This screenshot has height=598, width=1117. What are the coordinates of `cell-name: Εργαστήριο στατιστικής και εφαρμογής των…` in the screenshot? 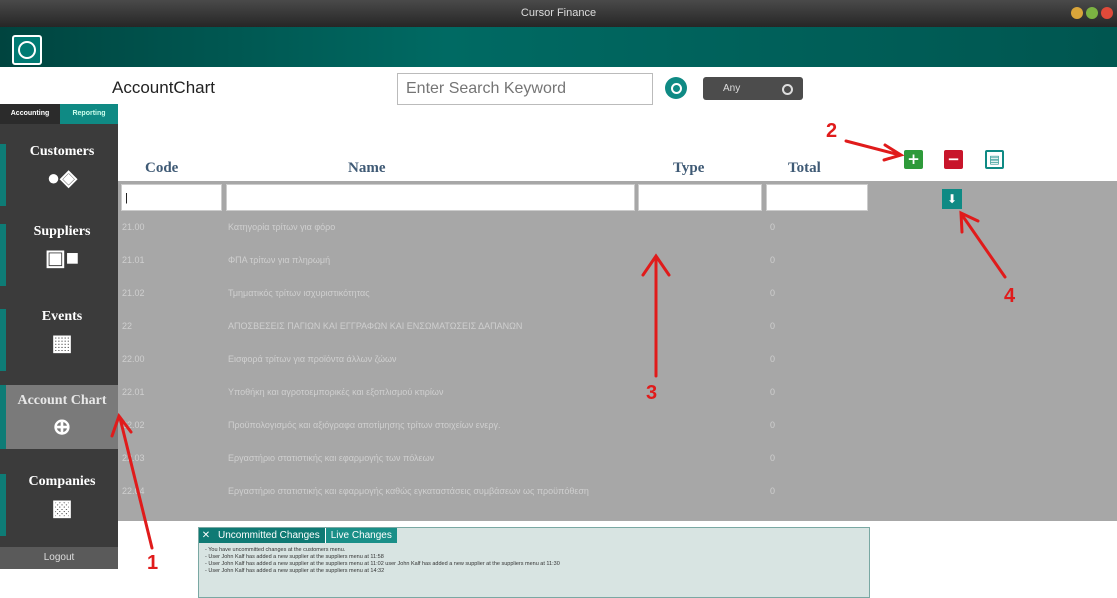 It's located at (331, 458).